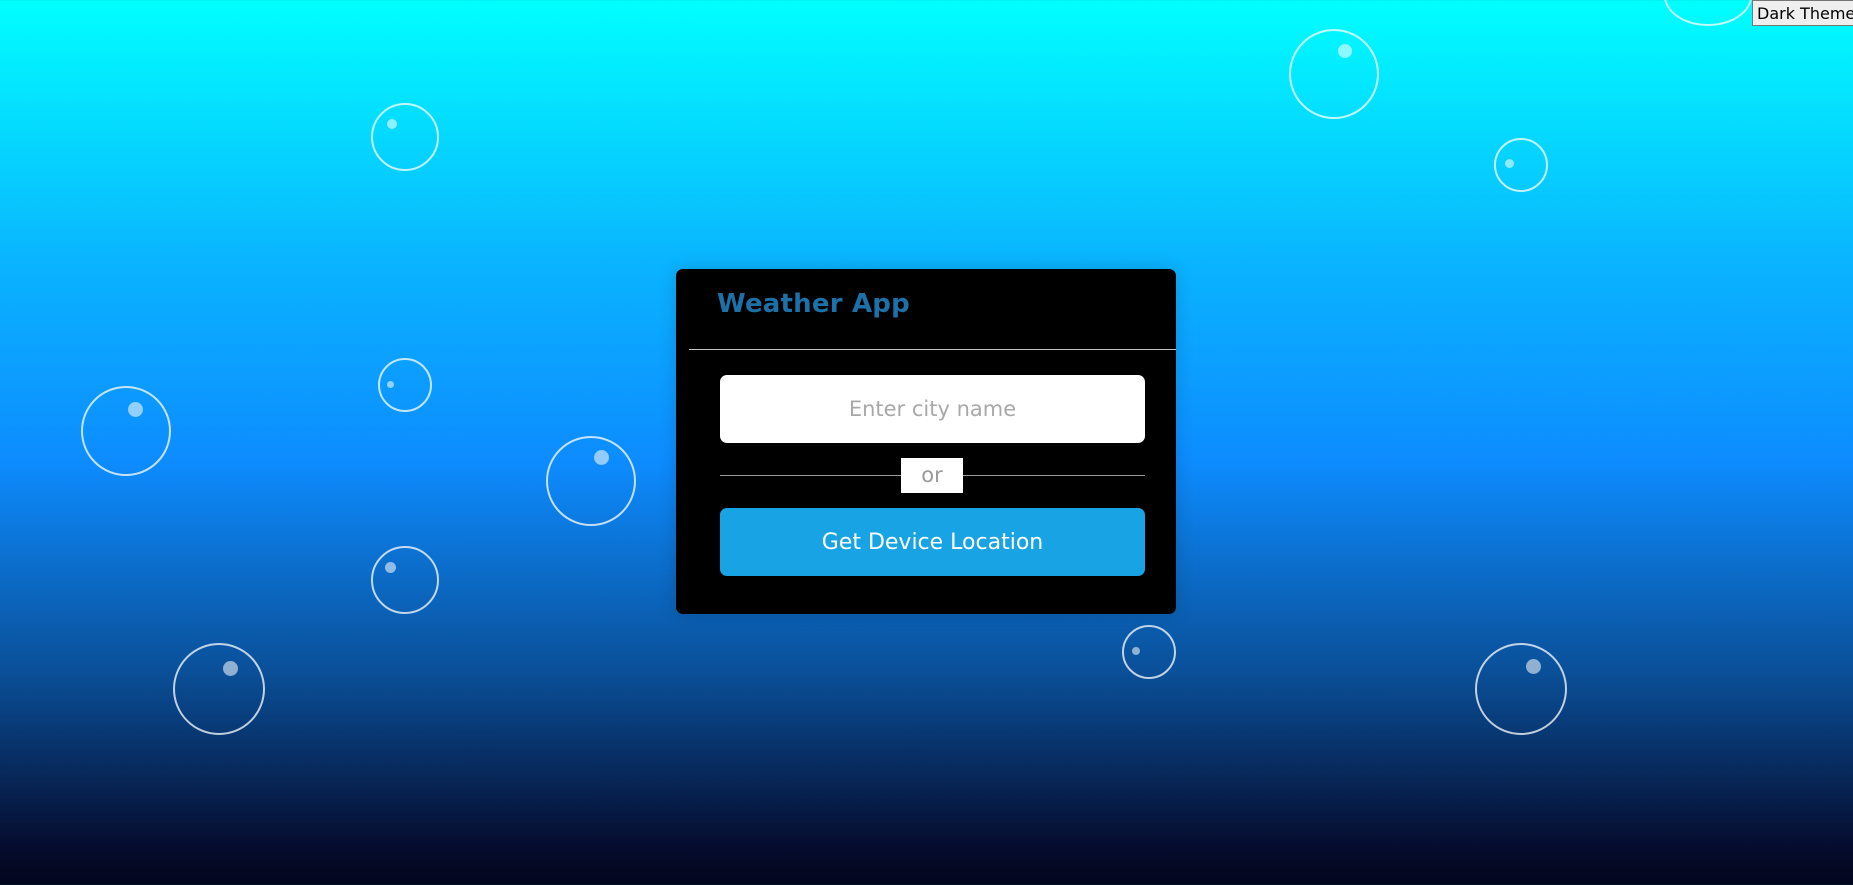  I want to click on theme-toggle-button: Dark Theme, so click(1802, 13).